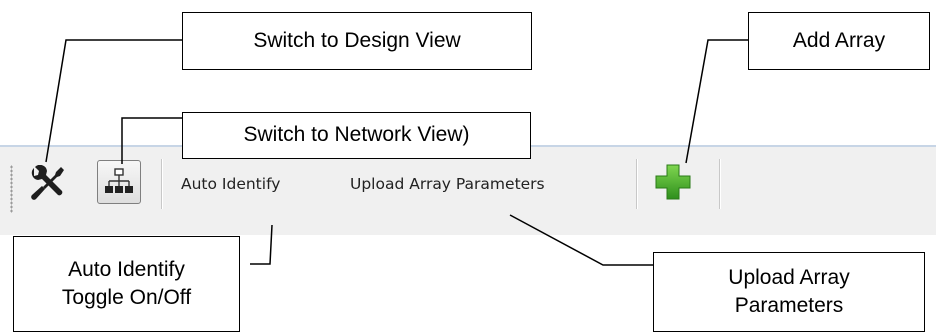  Describe the element at coordinates (789, 292) in the screenshot. I see `callout-upload-array-parameters: Upload Array Parameters` at that location.